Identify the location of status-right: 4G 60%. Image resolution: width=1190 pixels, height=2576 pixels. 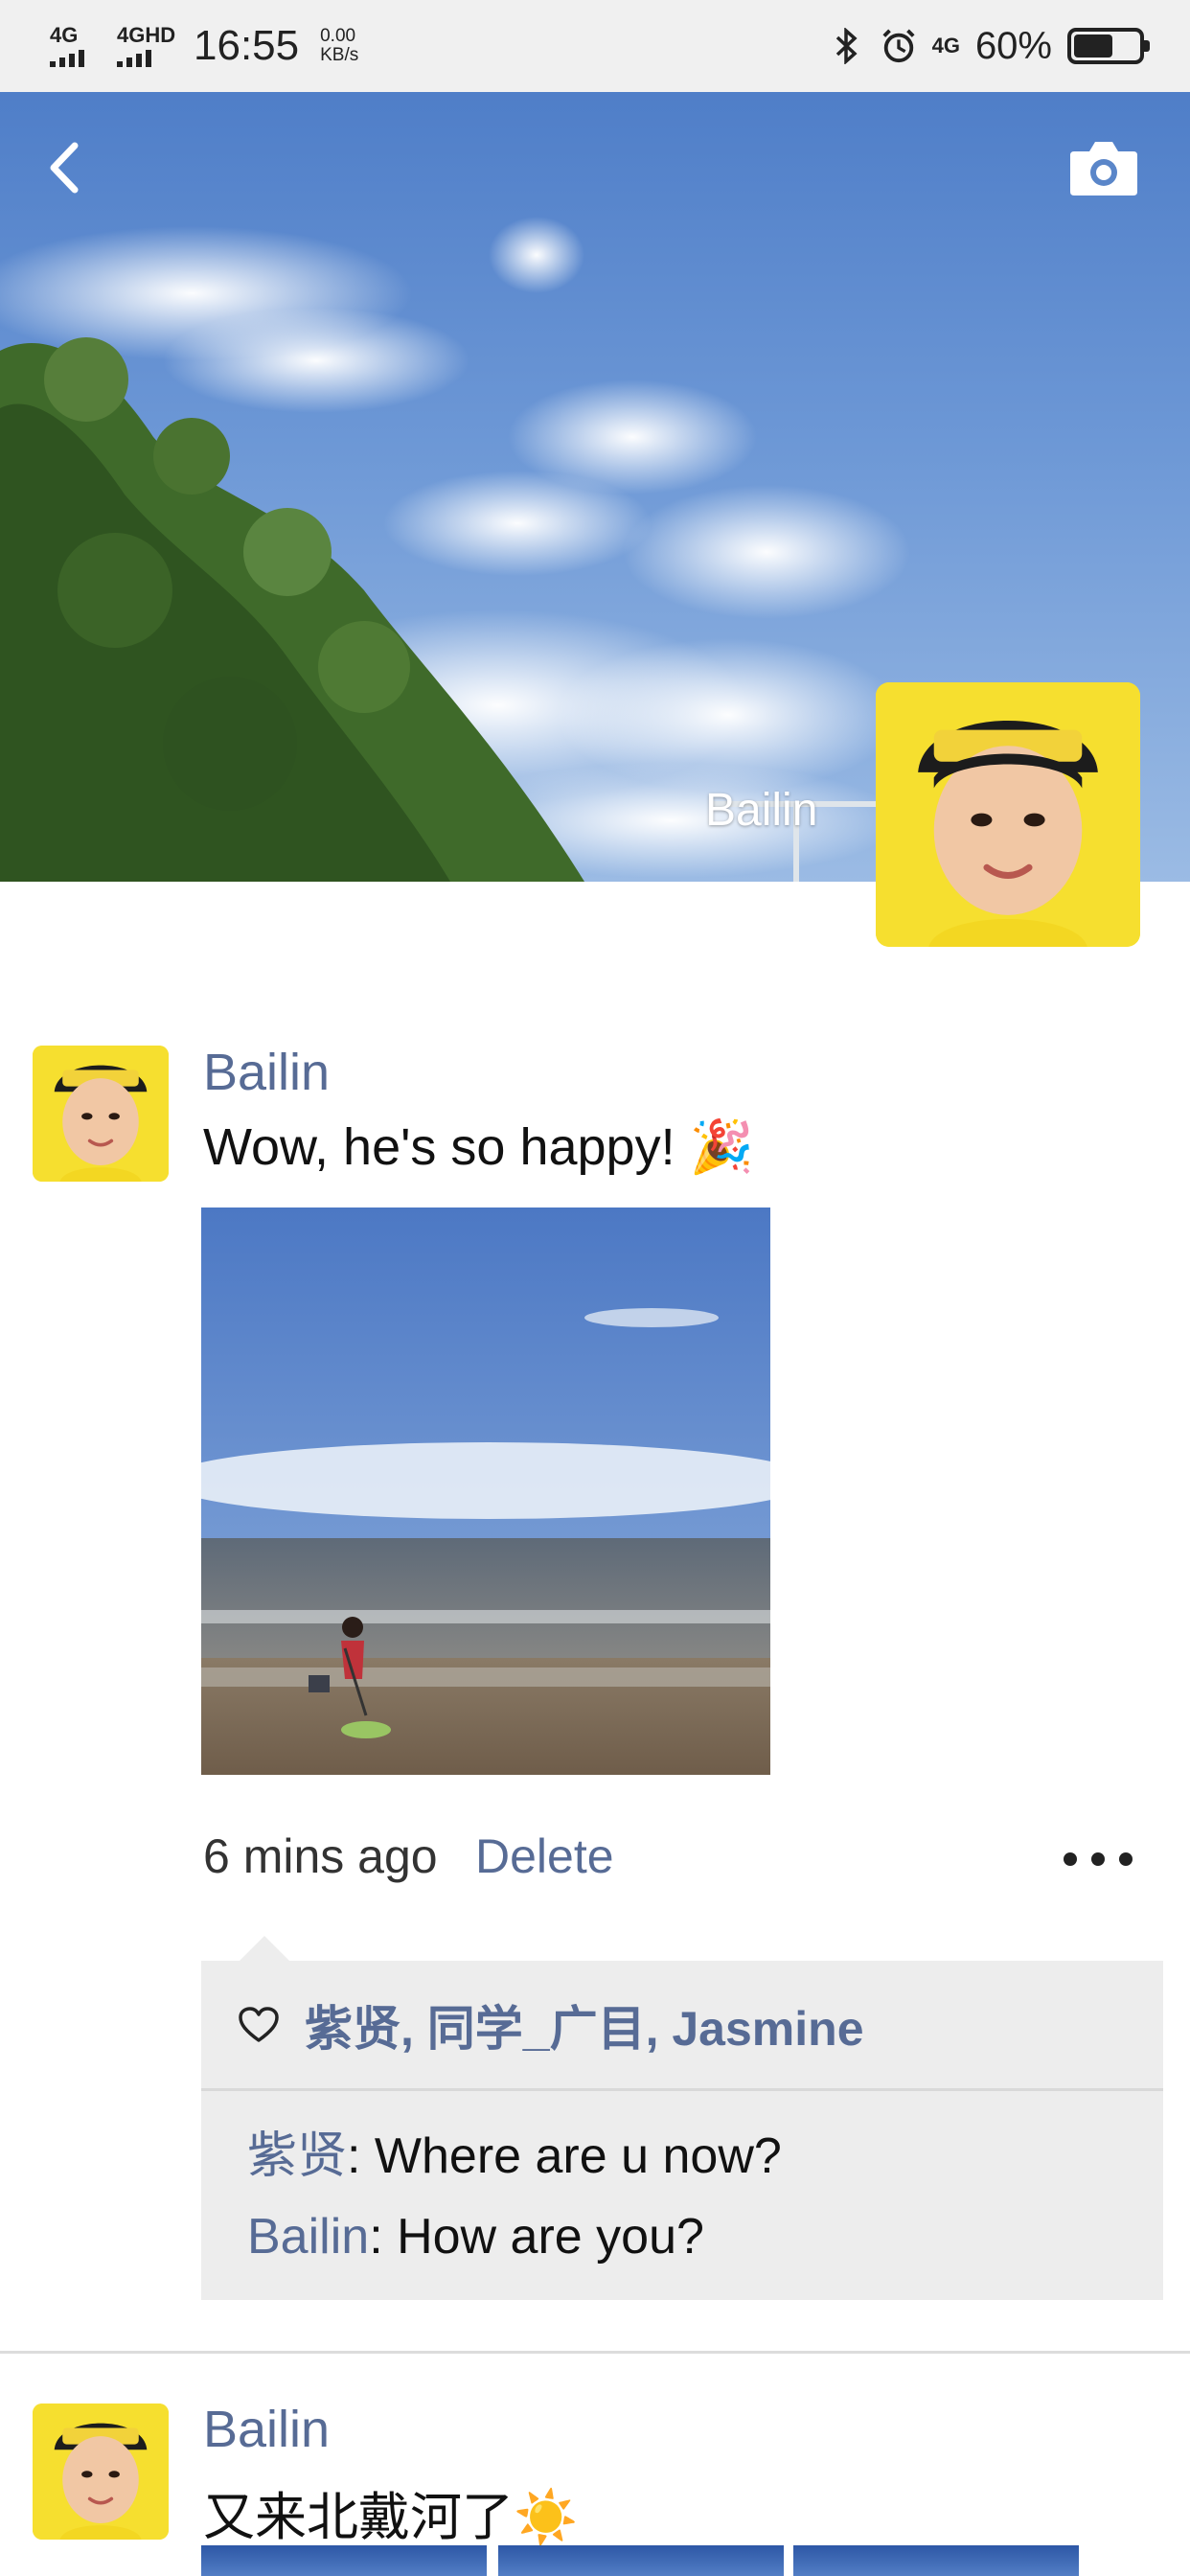
(989, 46).